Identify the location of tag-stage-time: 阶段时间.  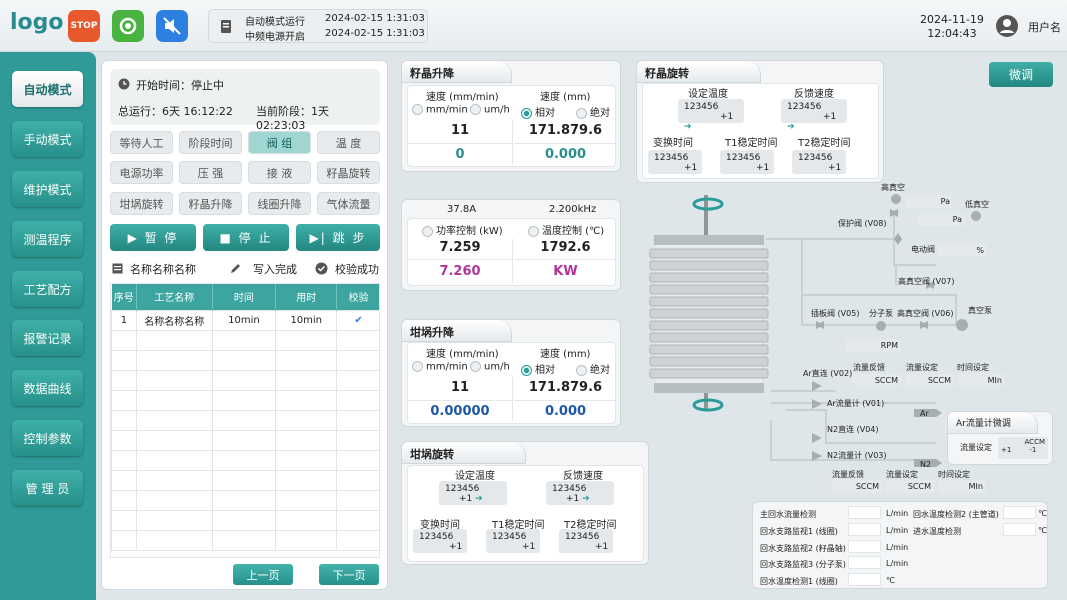
(210, 142).